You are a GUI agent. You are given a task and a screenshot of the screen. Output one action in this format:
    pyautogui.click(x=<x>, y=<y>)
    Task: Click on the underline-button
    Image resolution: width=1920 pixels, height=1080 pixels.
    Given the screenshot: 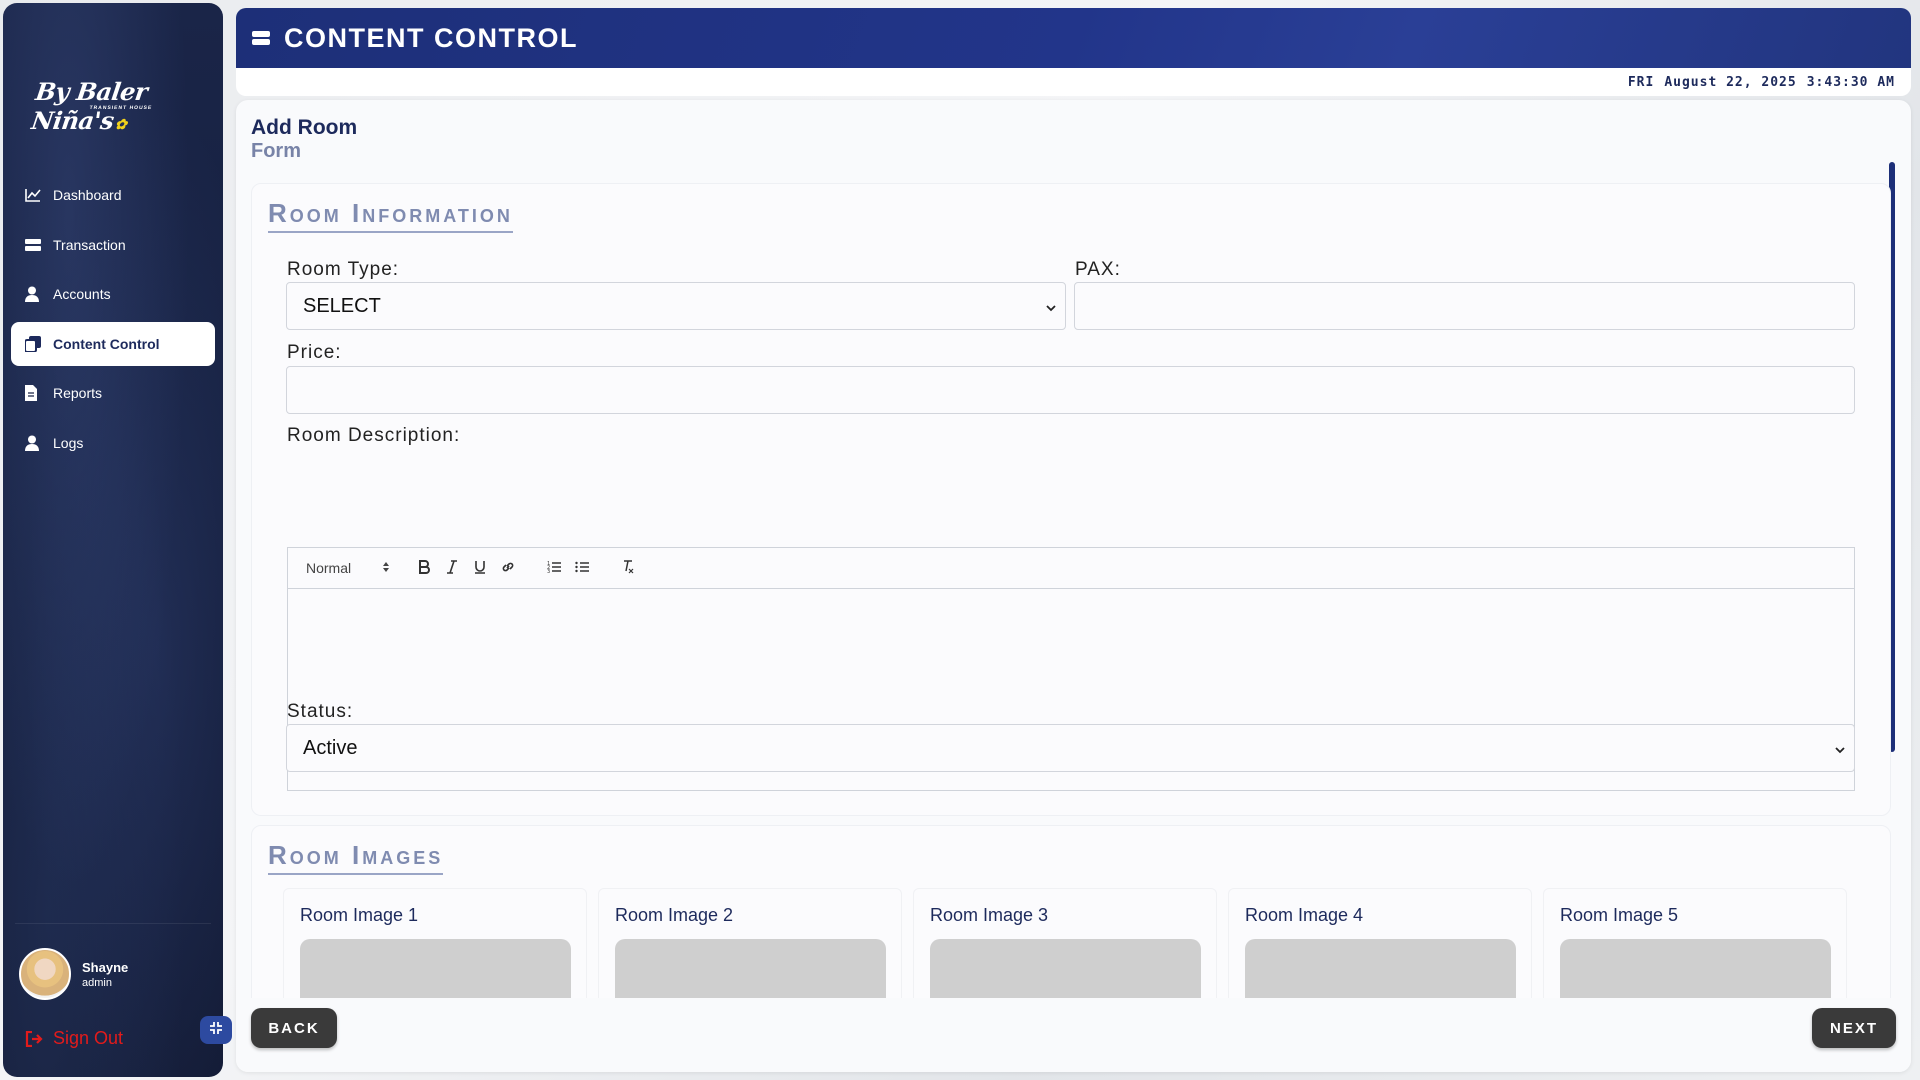 What is the action you would take?
    pyautogui.click(x=480, y=568)
    